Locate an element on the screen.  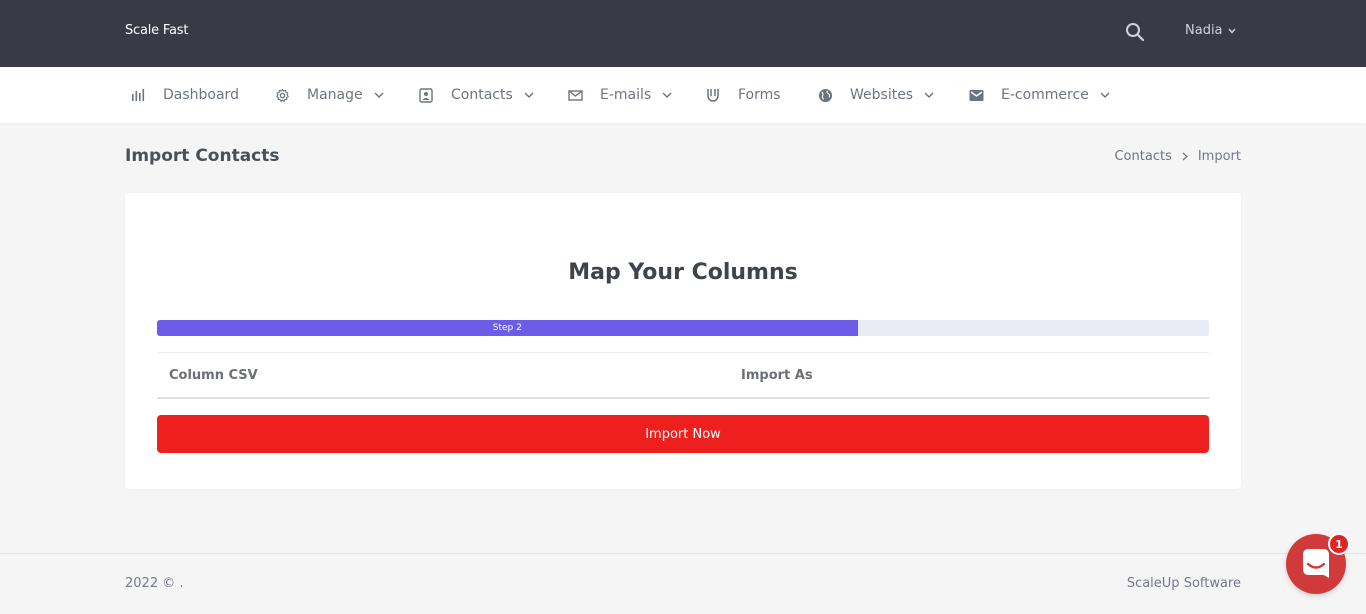
nav-item-label: E-commerce is located at coordinates (1045, 95).